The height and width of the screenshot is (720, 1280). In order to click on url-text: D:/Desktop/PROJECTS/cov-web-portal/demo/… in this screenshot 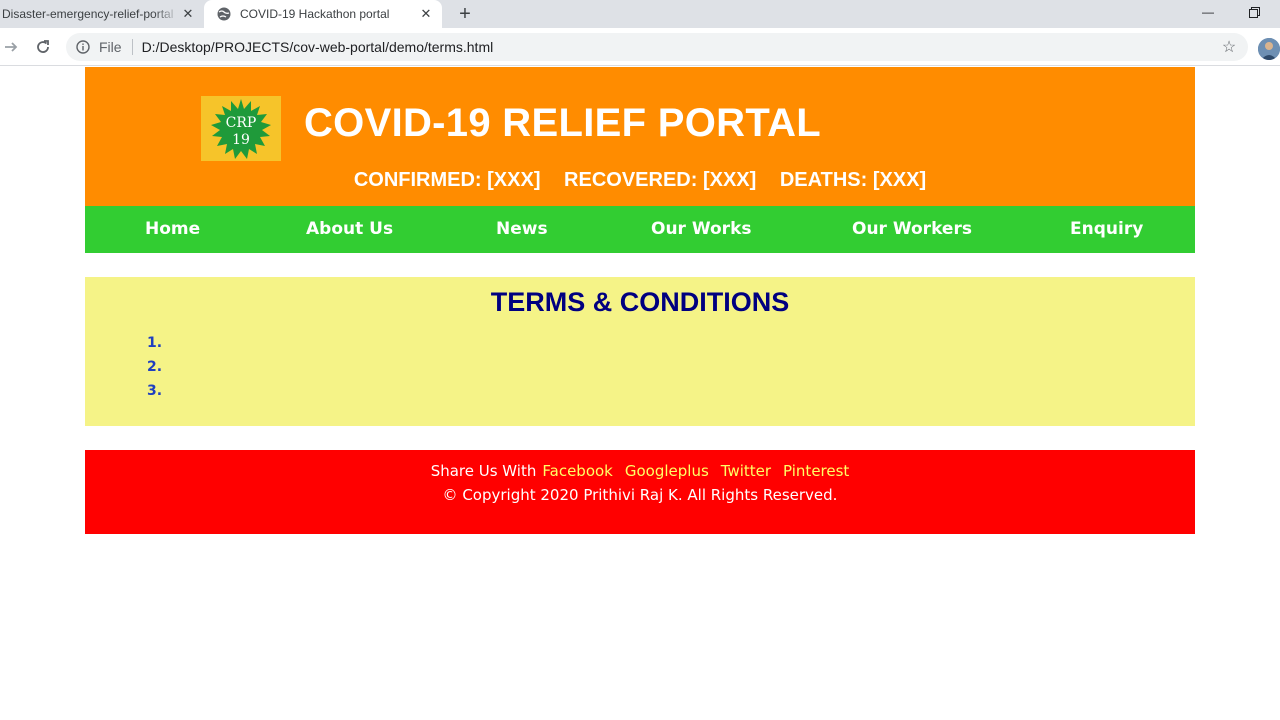, I will do `click(318, 47)`.